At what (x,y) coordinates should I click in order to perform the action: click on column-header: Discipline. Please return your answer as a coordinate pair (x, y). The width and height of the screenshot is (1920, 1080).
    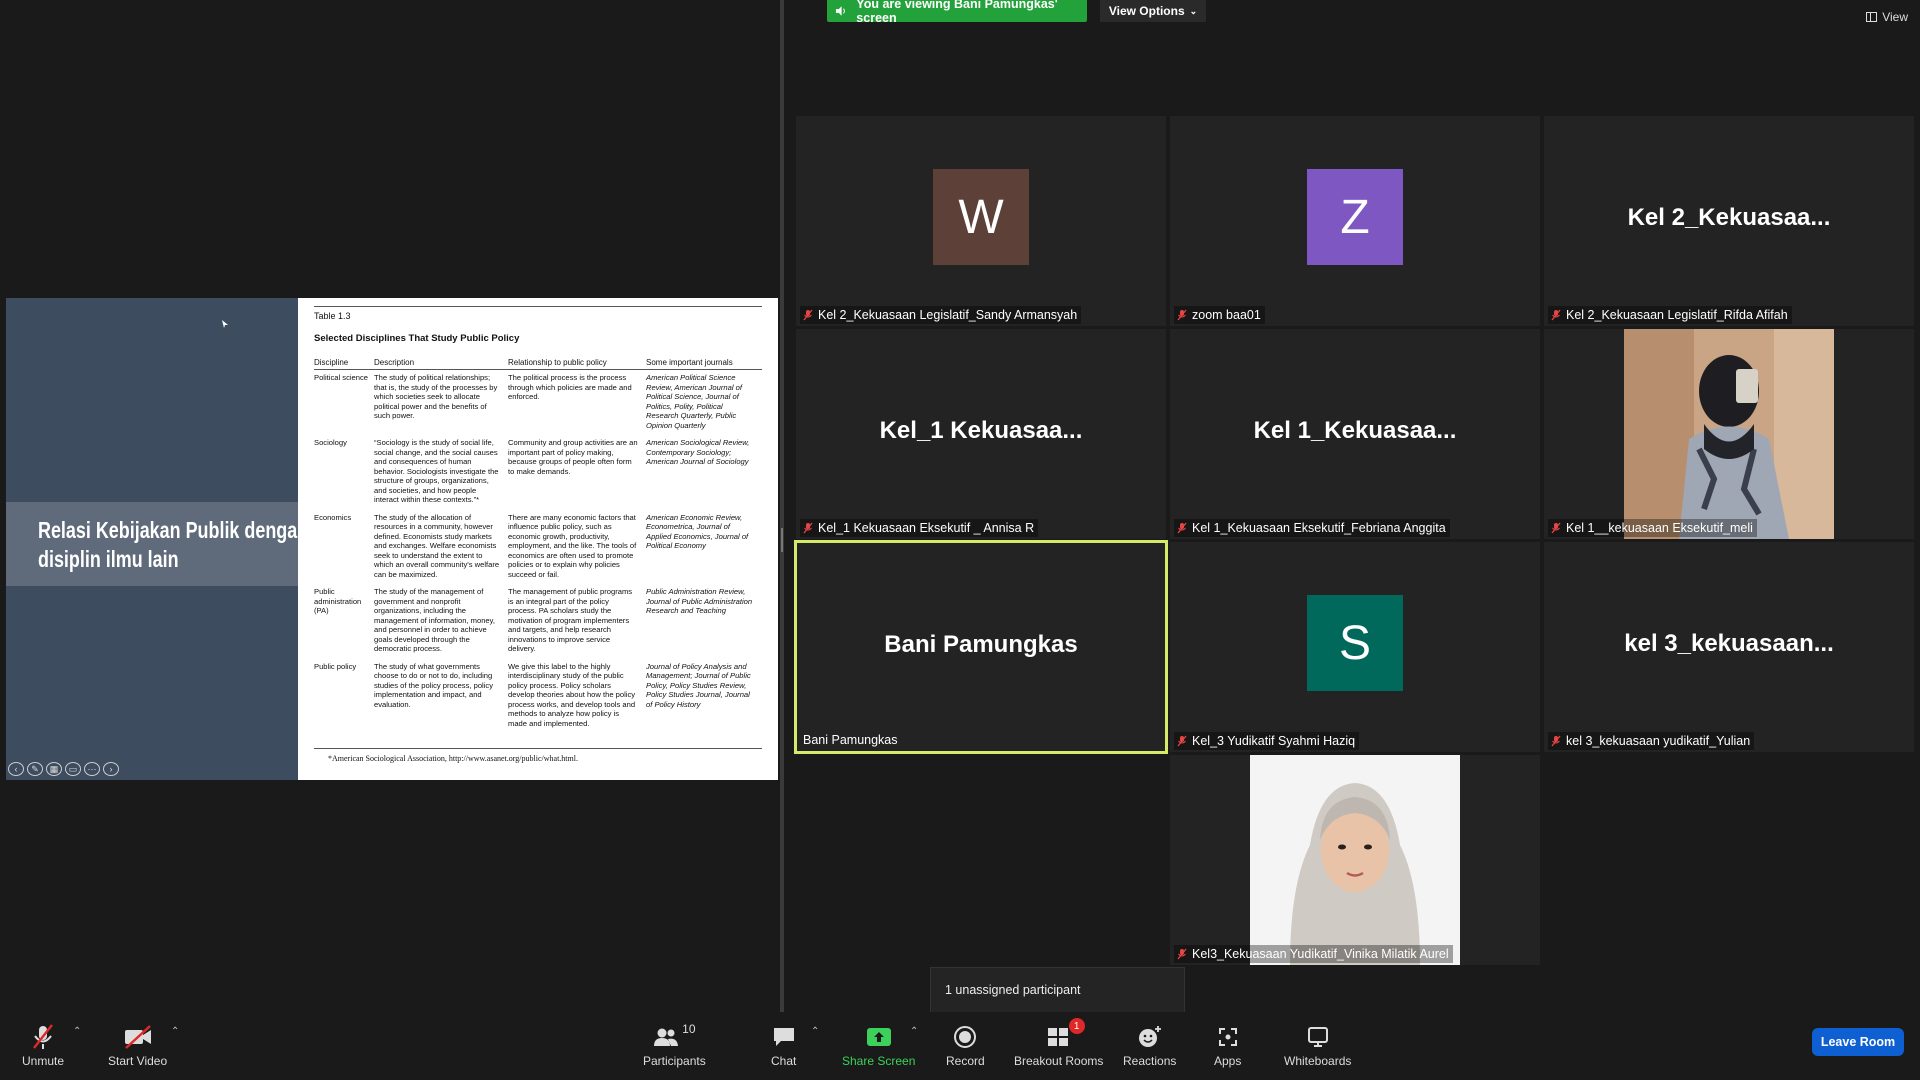
    Looking at the image, I should click on (331, 362).